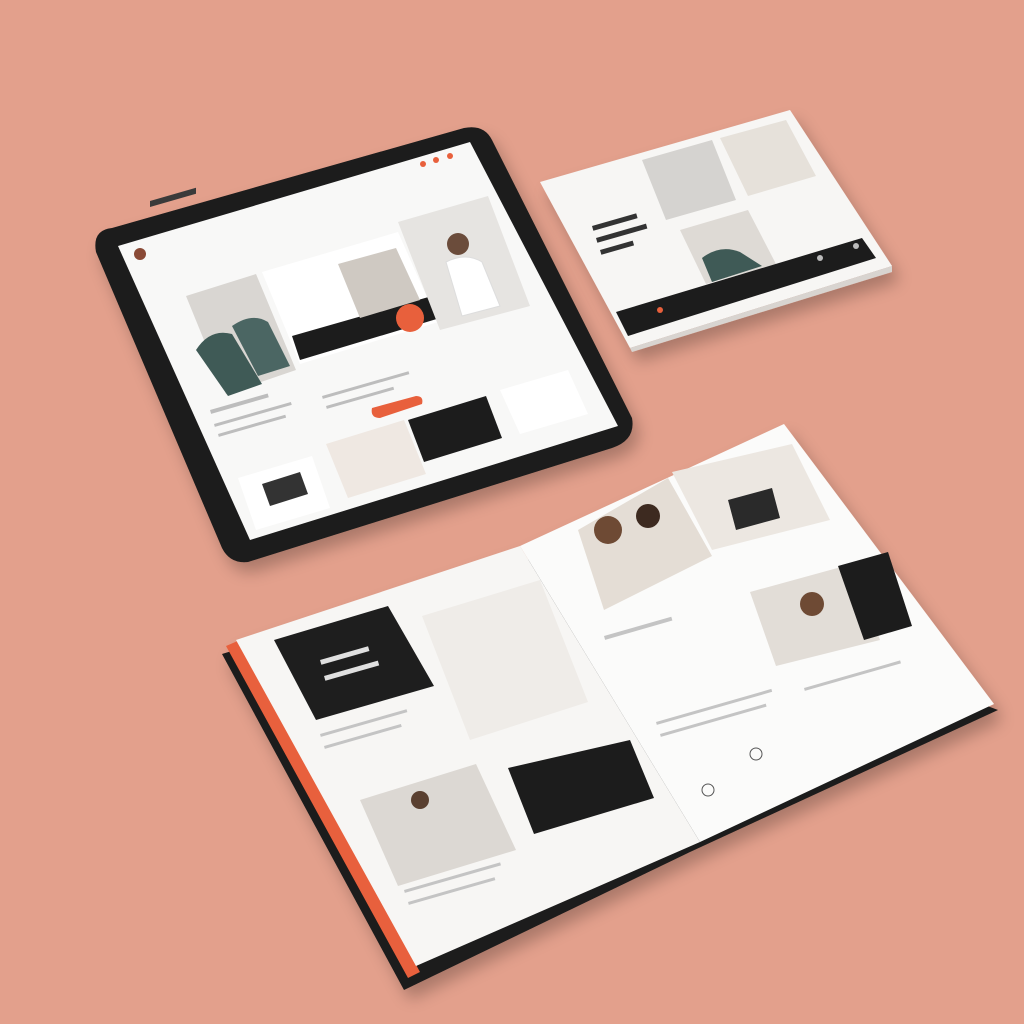 The width and height of the screenshot is (1024, 1024). Describe the element at coordinates (820, 258) in the screenshot. I see `user-icon` at that location.